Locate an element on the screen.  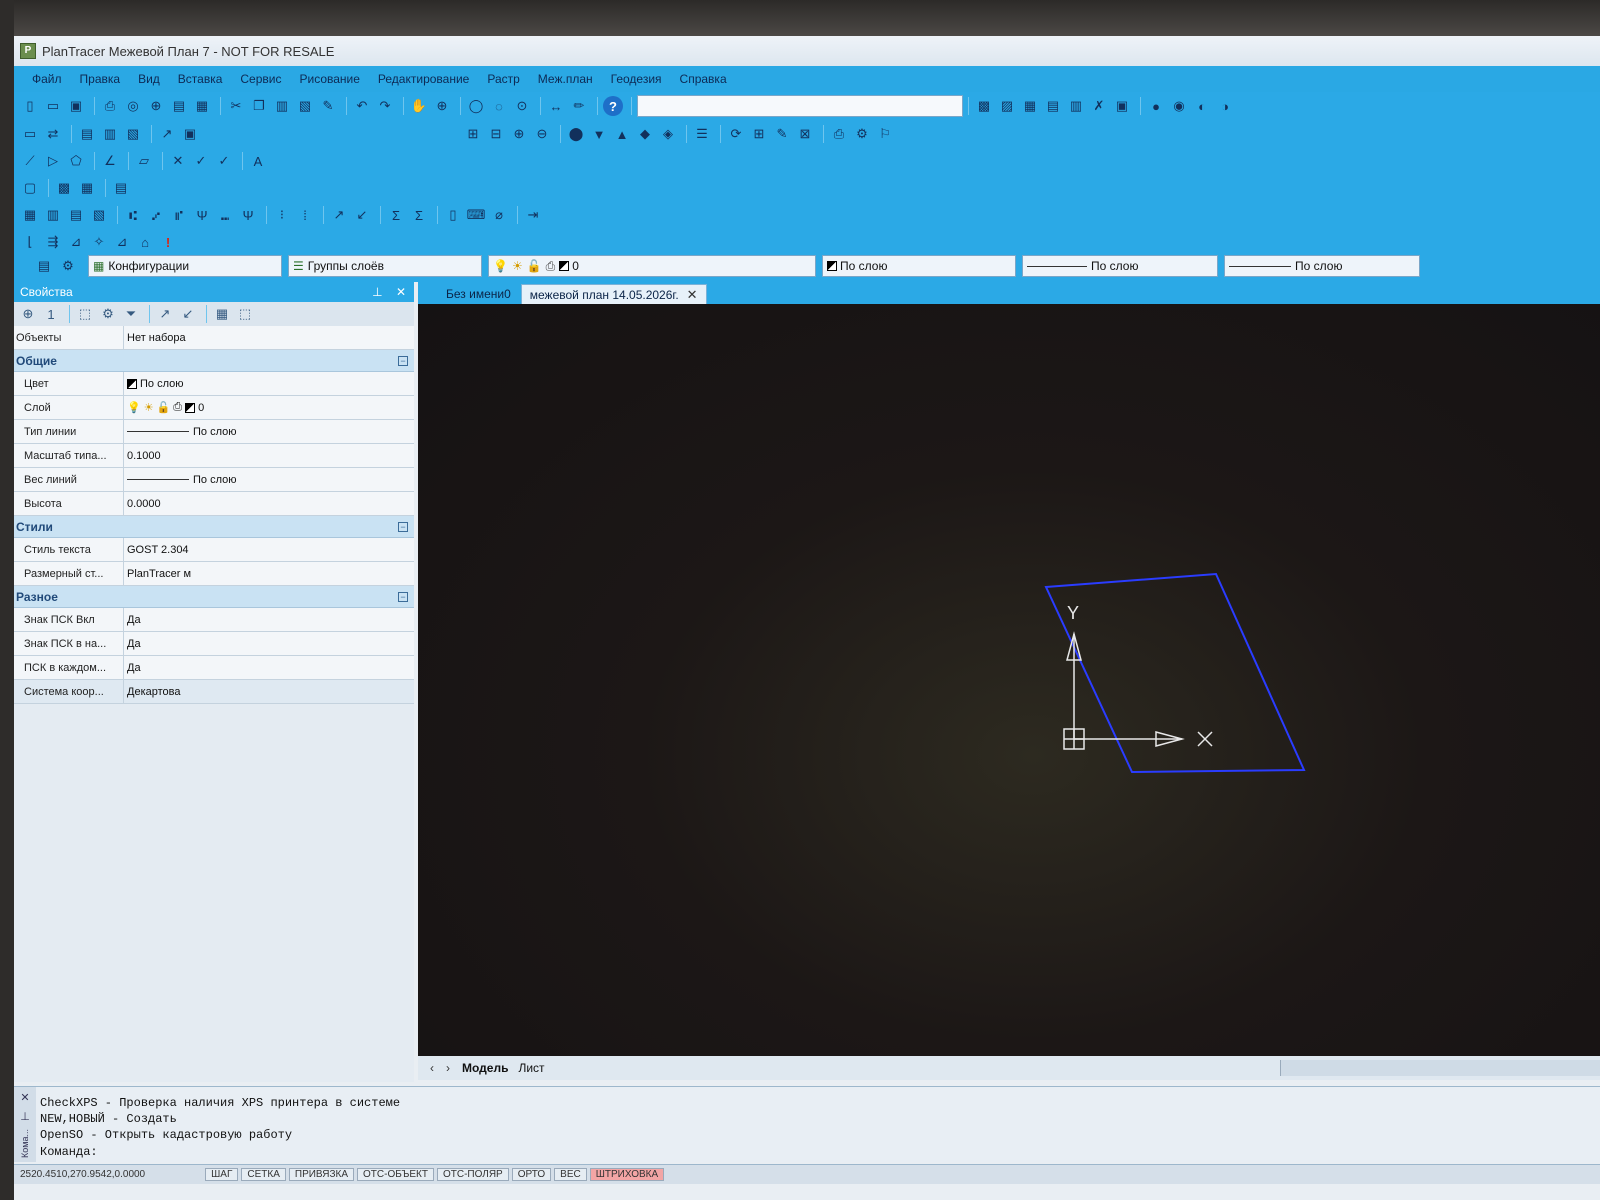
search-input is located at coordinates (800, 106).